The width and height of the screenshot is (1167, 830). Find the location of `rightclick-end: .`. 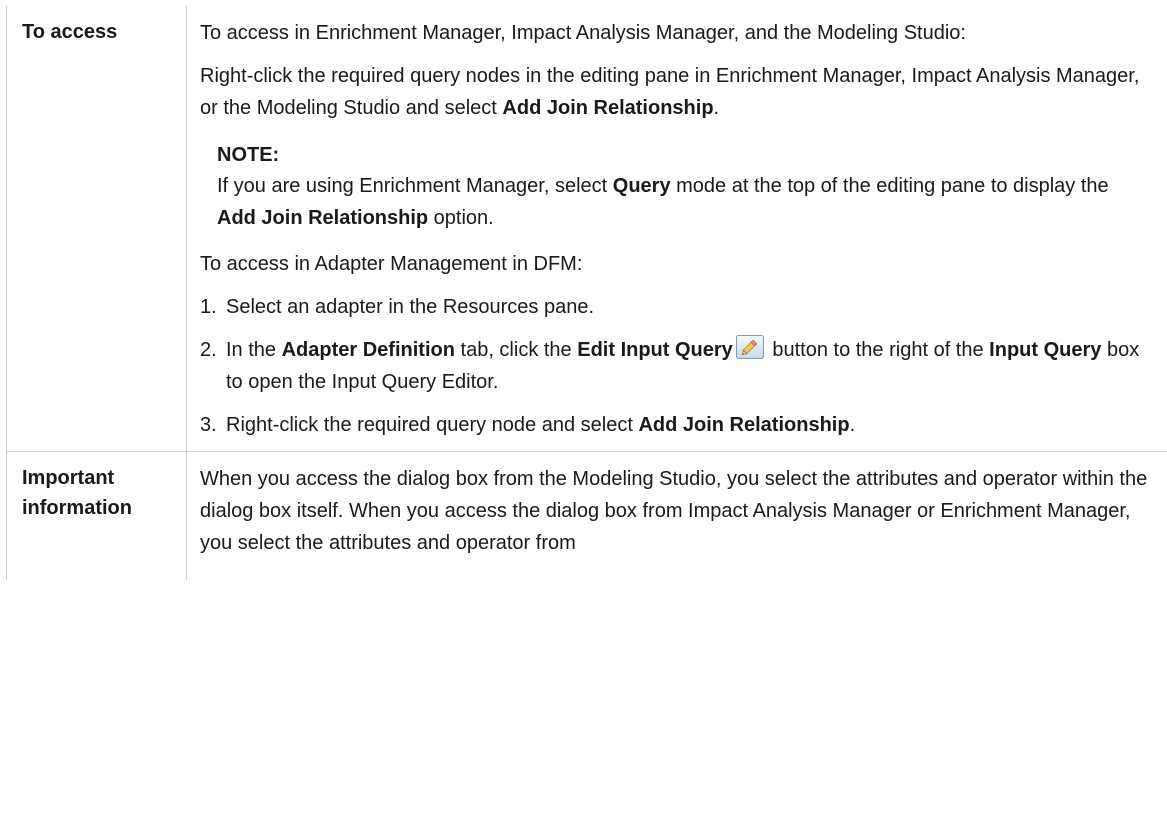

rightclick-end: . is located at coordinates (716, 108).